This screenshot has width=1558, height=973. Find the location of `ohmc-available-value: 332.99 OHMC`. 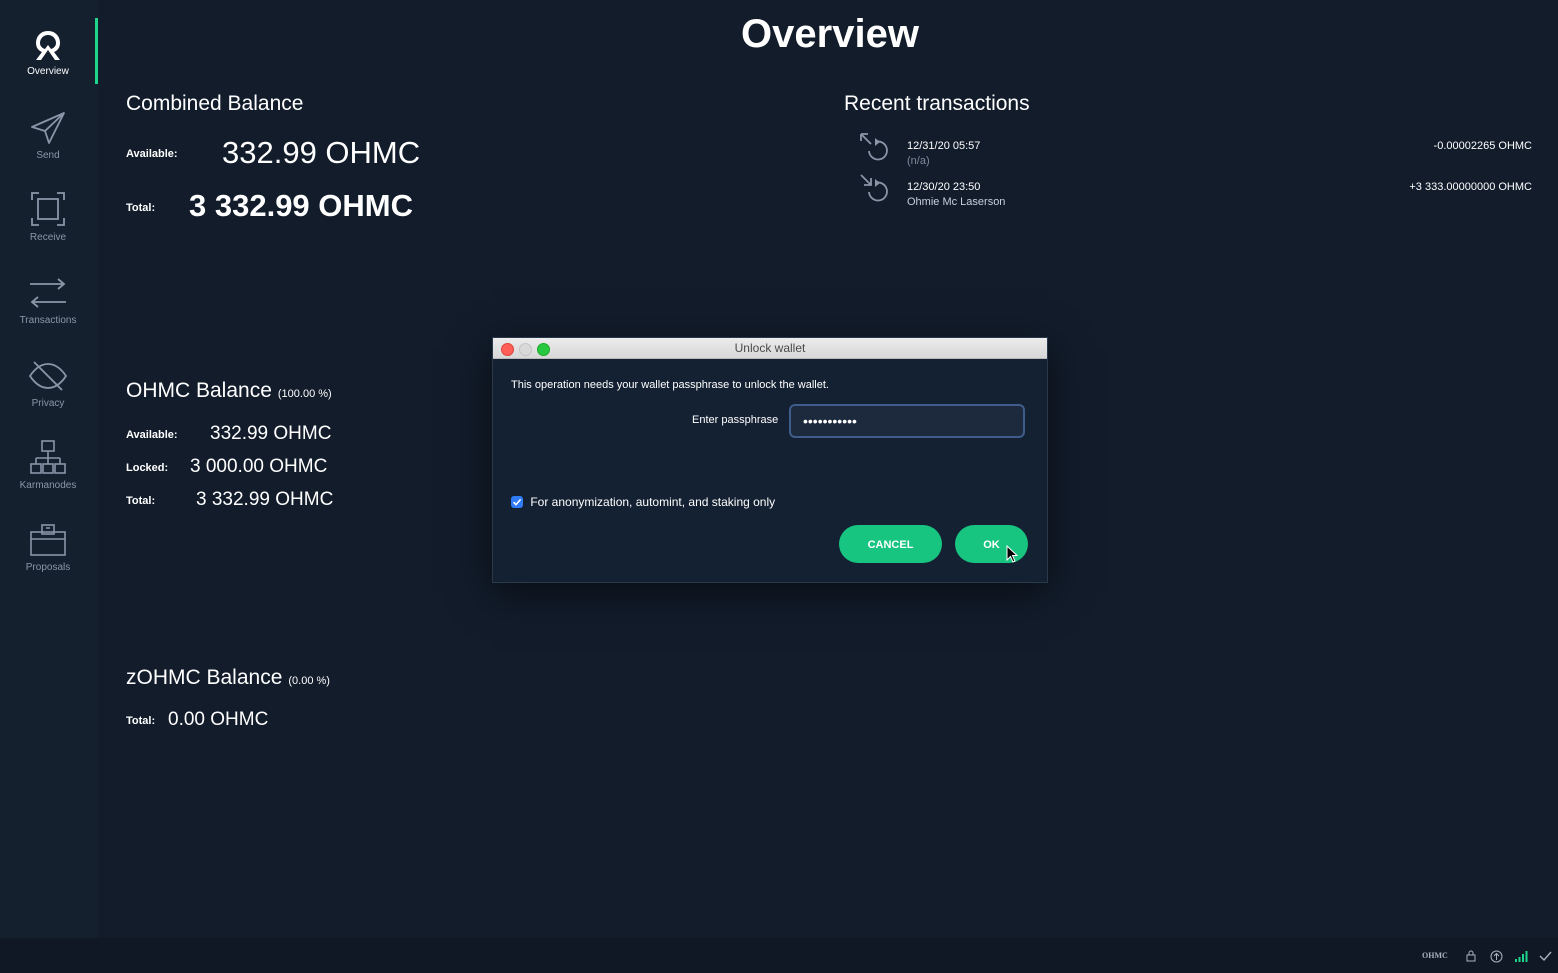

ohmc-available-value: 332.99 OHMC is located at coordinates (271, 433).